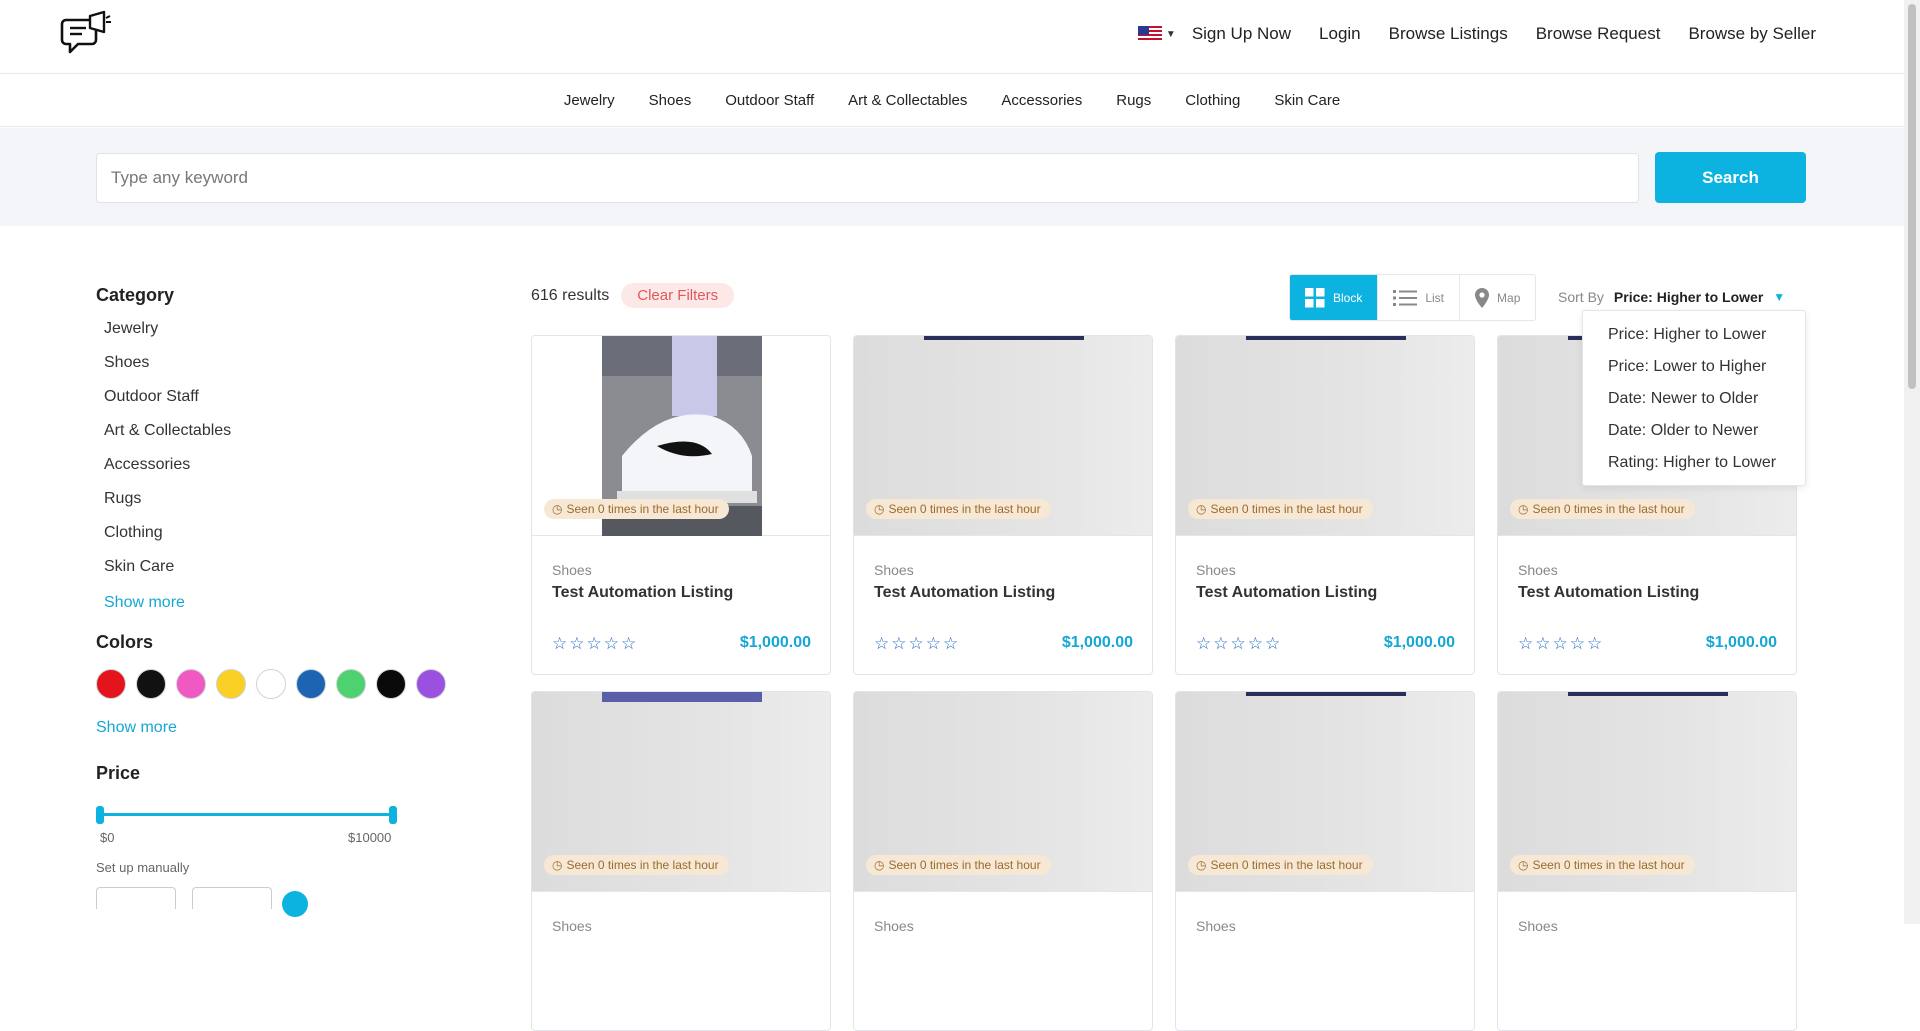 Image resolution: width=1920 pixels, height=1031 pixels. What do you see at coordinates (1694, 431) in the screenshot?
I see `sort-option-date-old-new: Date: Older to Newer` at bounding box center [1694, 431].